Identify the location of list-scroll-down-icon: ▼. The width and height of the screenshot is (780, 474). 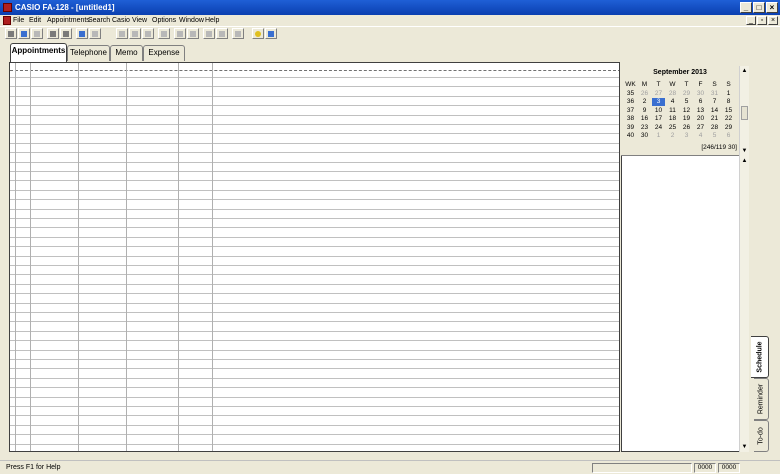
(744, 447).